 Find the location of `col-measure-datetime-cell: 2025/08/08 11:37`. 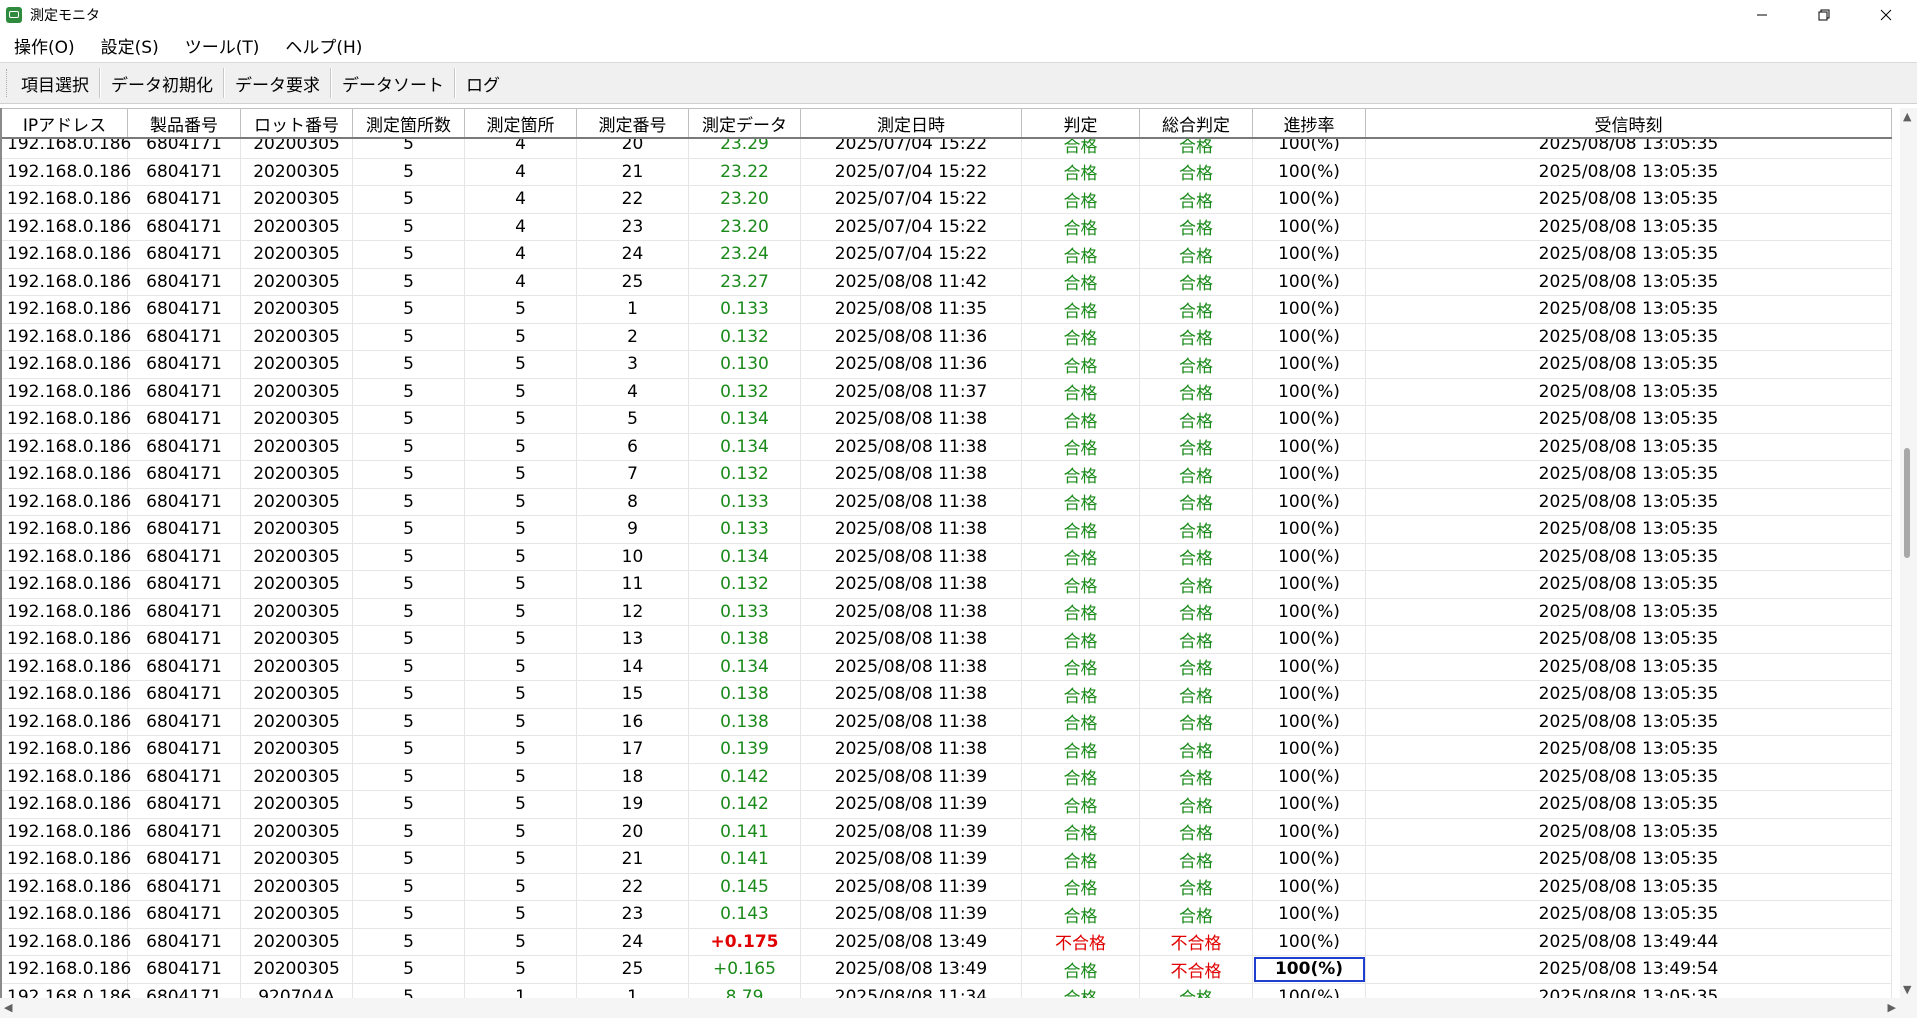

col-measure-datetime-cell: 2025/08/08 11:37 is located at coordinates (911, 391).